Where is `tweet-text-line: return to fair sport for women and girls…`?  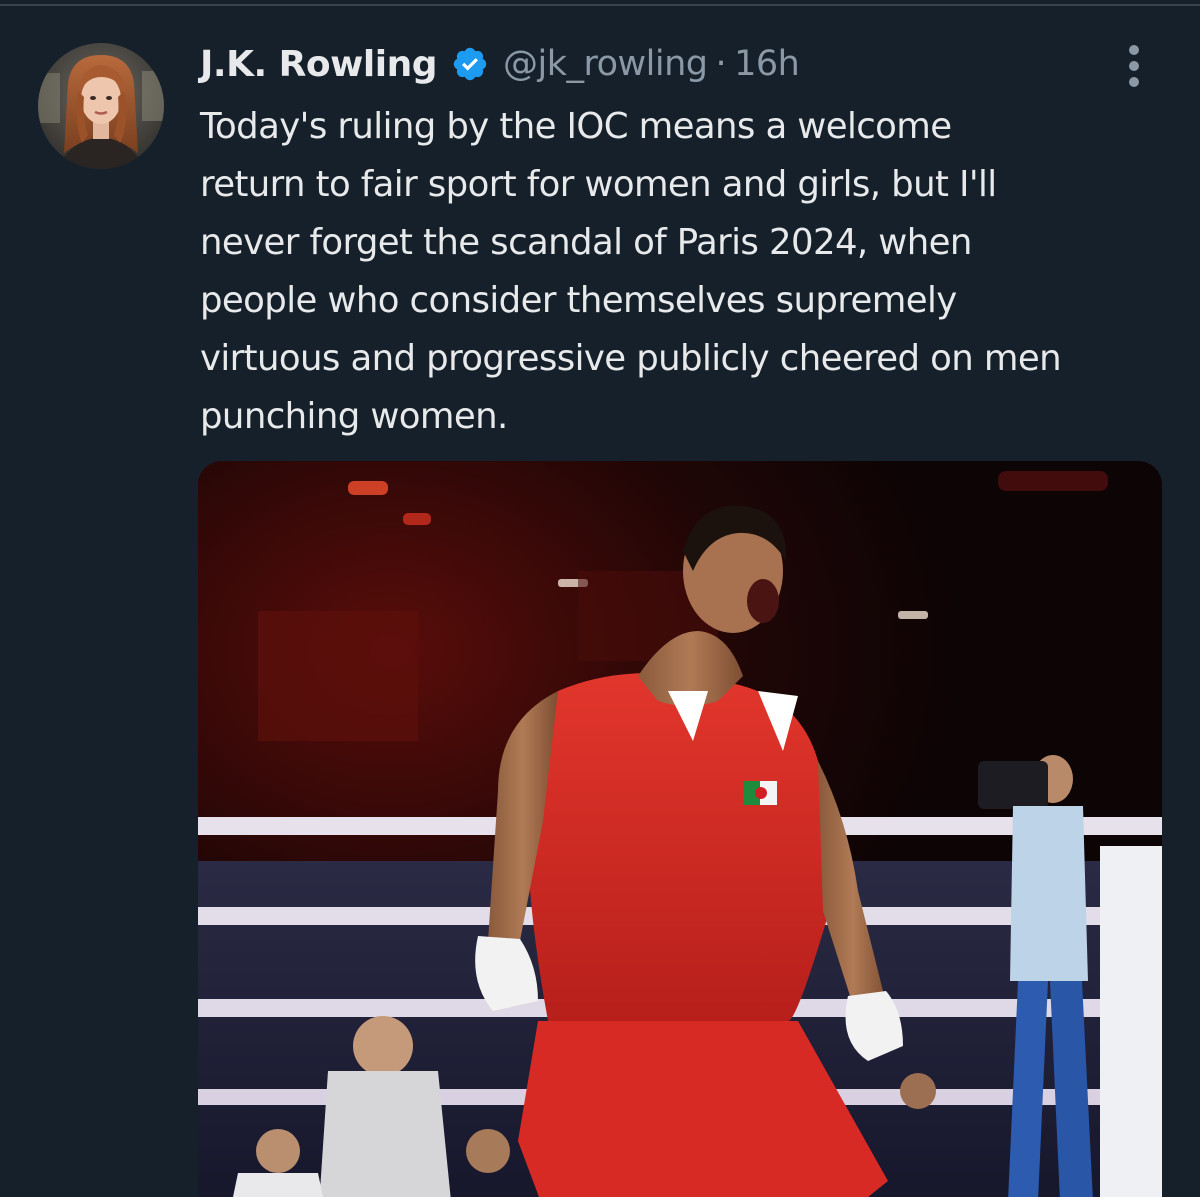 tweet-text-line: return to fair sport for women and girls… is located at coordinates (598, 184).